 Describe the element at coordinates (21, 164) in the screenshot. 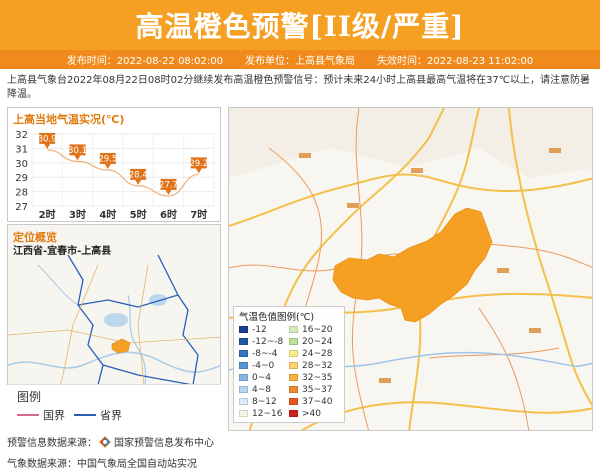

I see `y-tick-label: 30` at that location.